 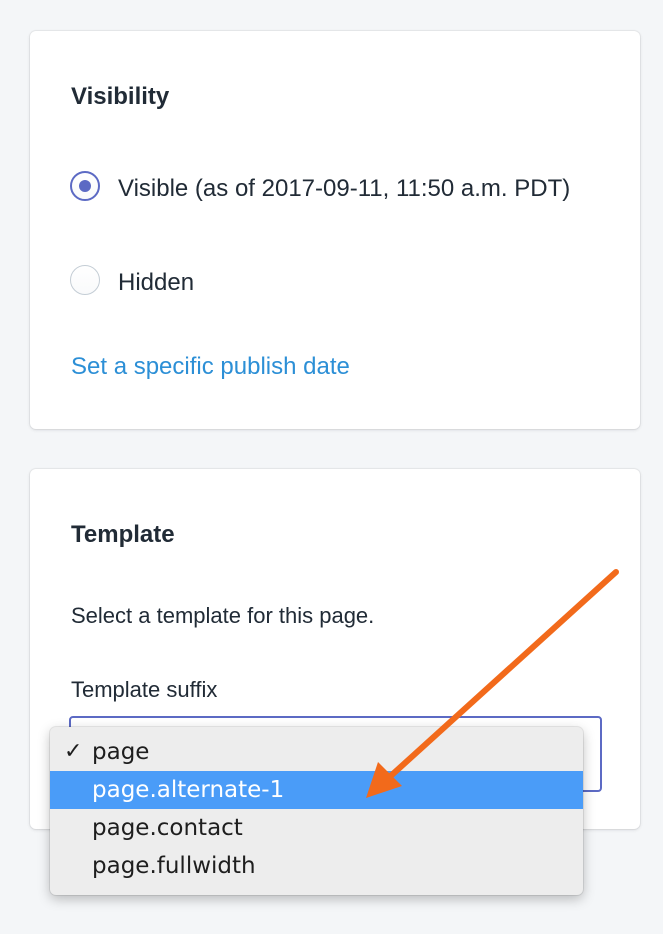 I want to click on arrow-icon, so click(x=492, y=683).